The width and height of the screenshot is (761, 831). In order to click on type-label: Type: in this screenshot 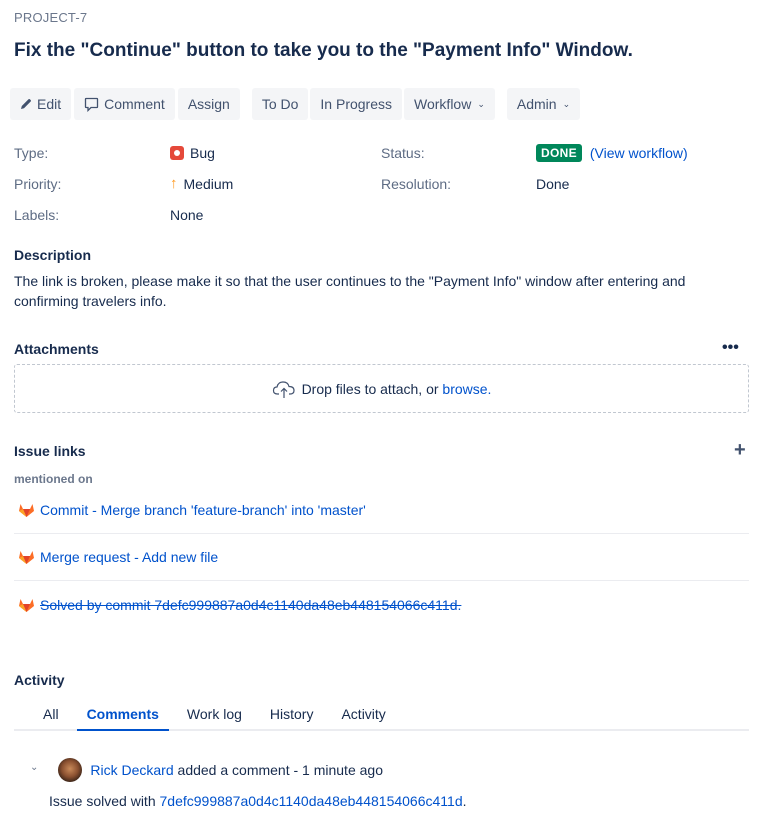, I will do `click(31, 153)`.